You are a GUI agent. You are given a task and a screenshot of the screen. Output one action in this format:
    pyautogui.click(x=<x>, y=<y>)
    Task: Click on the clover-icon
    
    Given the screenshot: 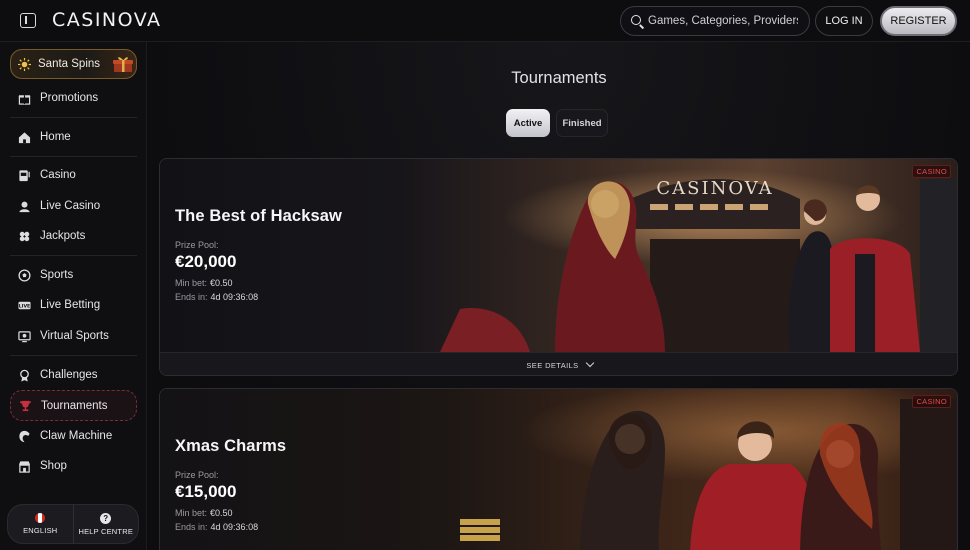 What is the action you would take?
    pyautogui.click(x=24, y=236)
    